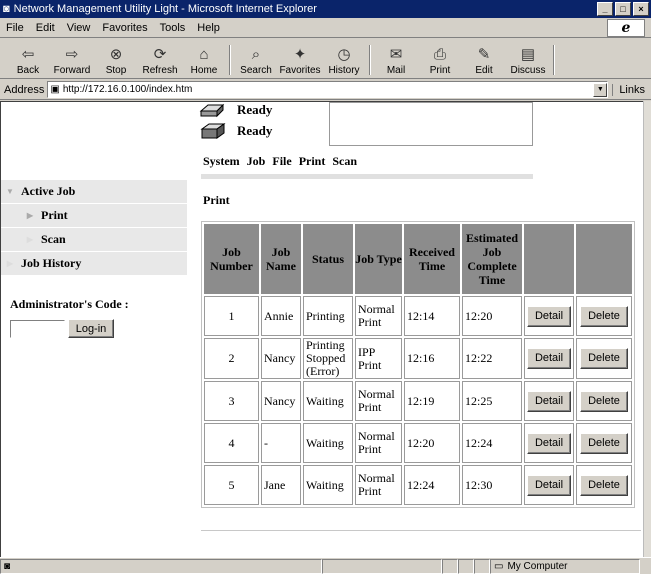 The image size is (651, 574). What do you see at coordinates (492, 358) in the screenshot?
I see `complete-time-cell: 12:22` at bounding box center [492, 358].